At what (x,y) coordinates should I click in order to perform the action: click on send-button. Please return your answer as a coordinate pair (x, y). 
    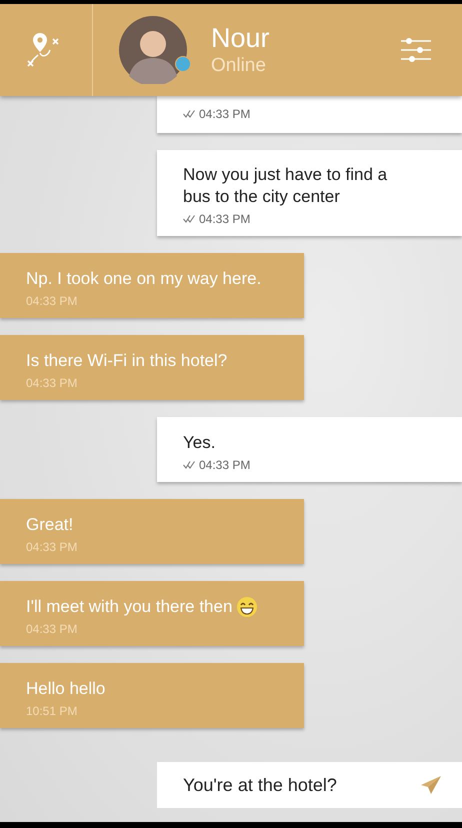
    Looking at the image, I should click on (441, 785).